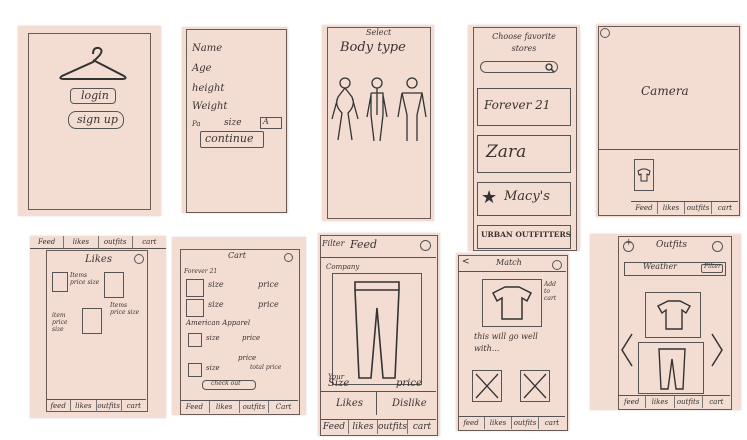  I want to click on top-nav: Feed likes outfits cart, so click(98, 242).